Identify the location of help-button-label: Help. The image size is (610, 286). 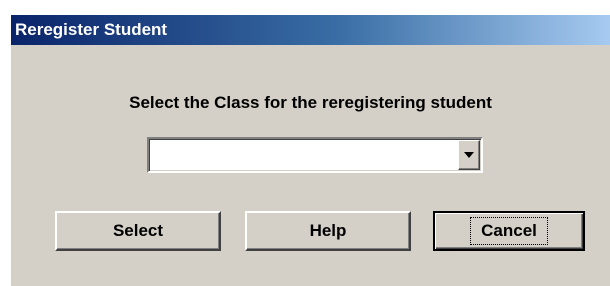
(328, 230).